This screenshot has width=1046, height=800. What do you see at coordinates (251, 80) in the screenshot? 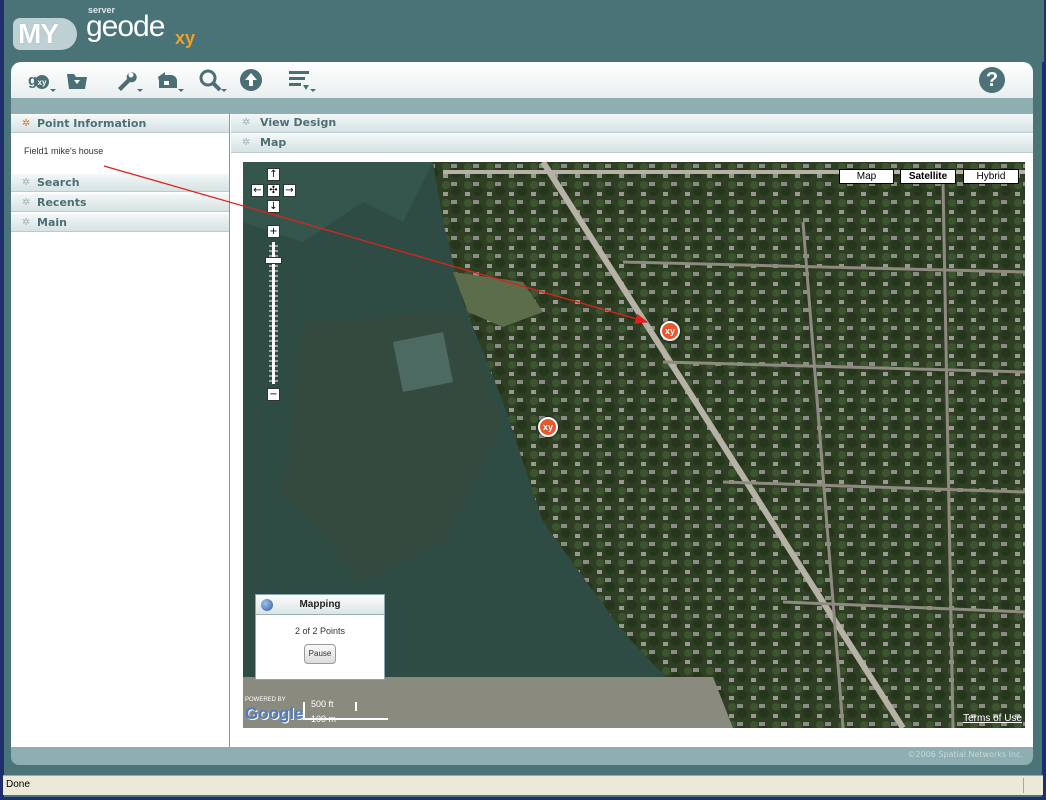
I see `upload-icon` at bounding box center [251, 80].